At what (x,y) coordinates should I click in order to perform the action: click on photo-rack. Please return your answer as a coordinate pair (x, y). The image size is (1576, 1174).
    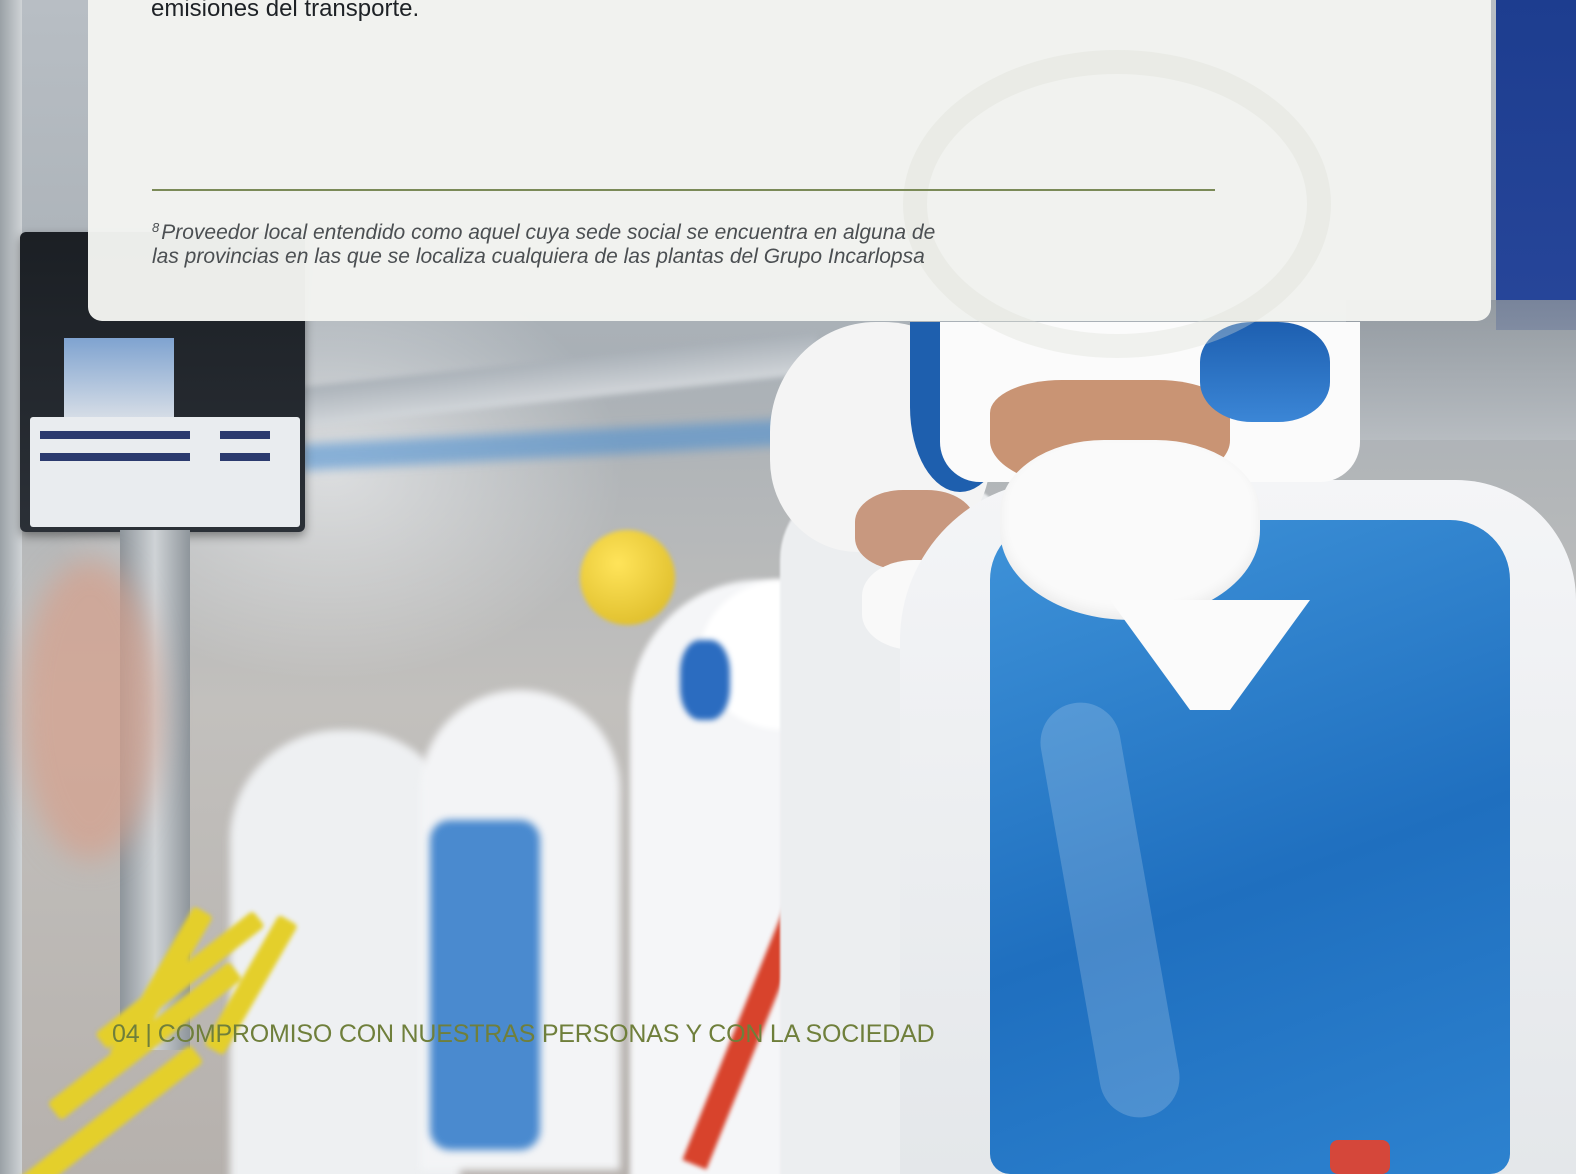
    Looking at the image, I should click on (1461, 370).